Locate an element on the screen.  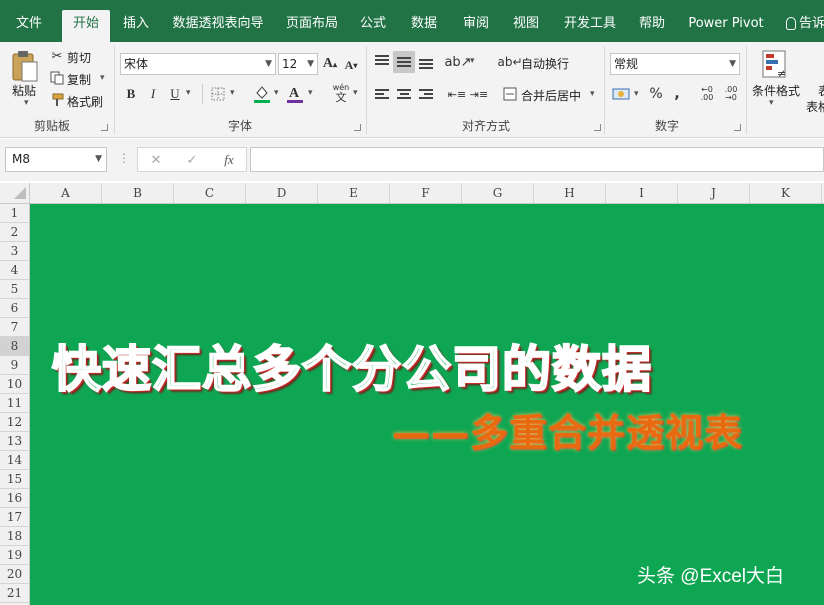
column-header-a: A is located at coordinates (66, 193).